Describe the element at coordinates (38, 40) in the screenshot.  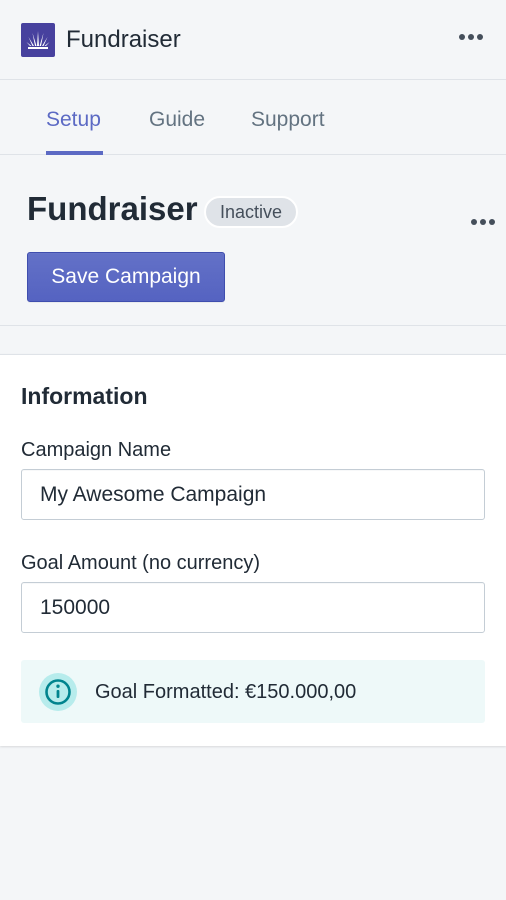
I see `fan-logo-icon` at that location.